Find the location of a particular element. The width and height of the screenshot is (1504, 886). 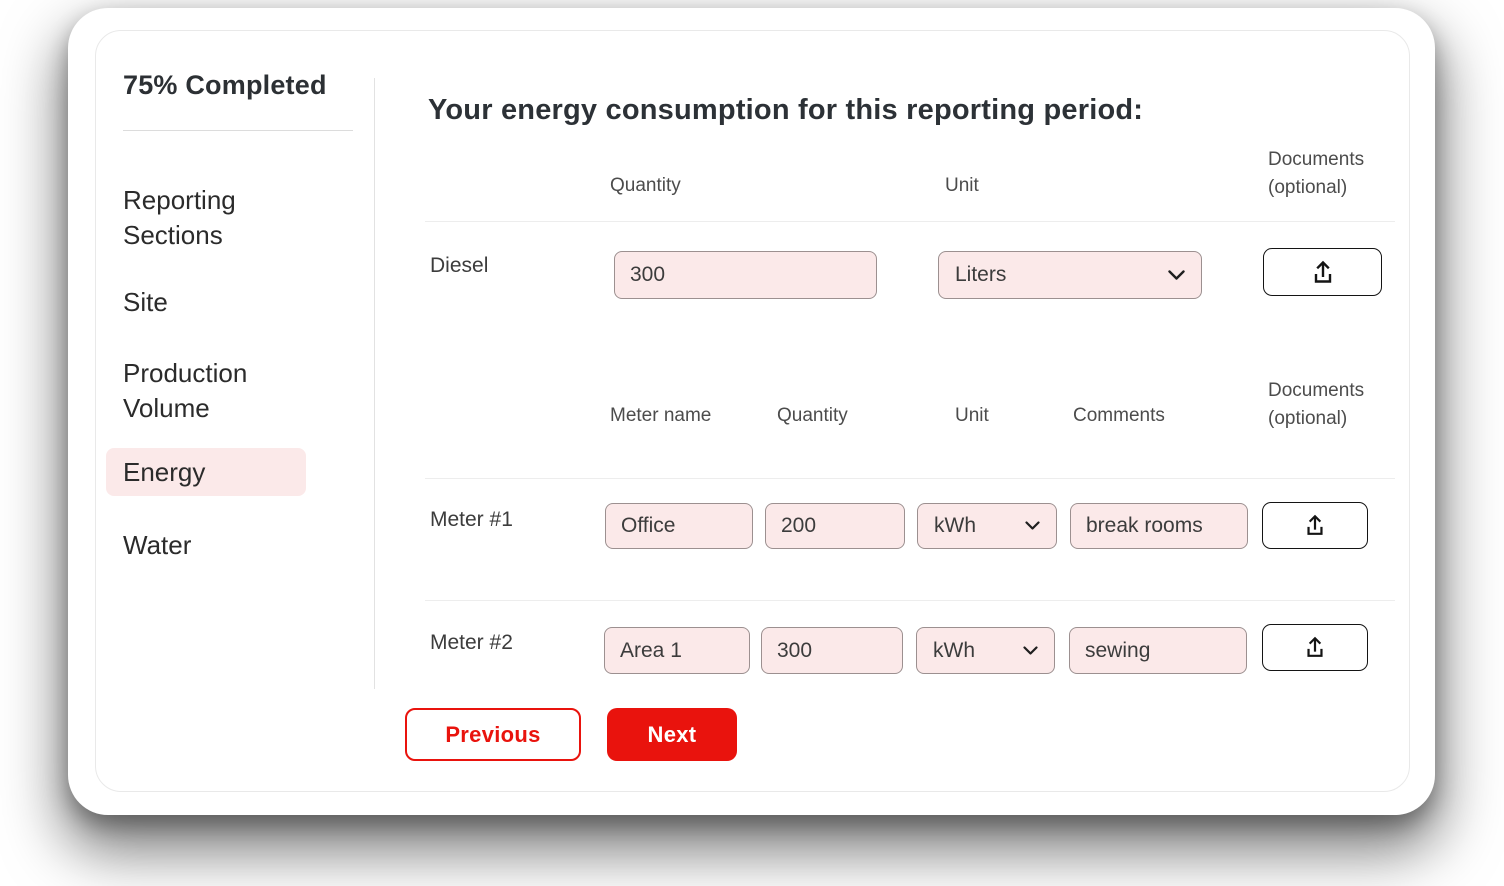

previous-button: Previous is located at coordinates (493, 734).